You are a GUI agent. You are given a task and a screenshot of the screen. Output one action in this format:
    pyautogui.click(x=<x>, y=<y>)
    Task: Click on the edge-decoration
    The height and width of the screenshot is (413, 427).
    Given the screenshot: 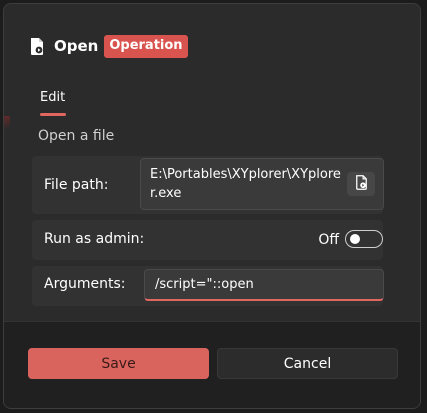 What is the action you would take?
    pyautogui.click(x=7, y=124)
    